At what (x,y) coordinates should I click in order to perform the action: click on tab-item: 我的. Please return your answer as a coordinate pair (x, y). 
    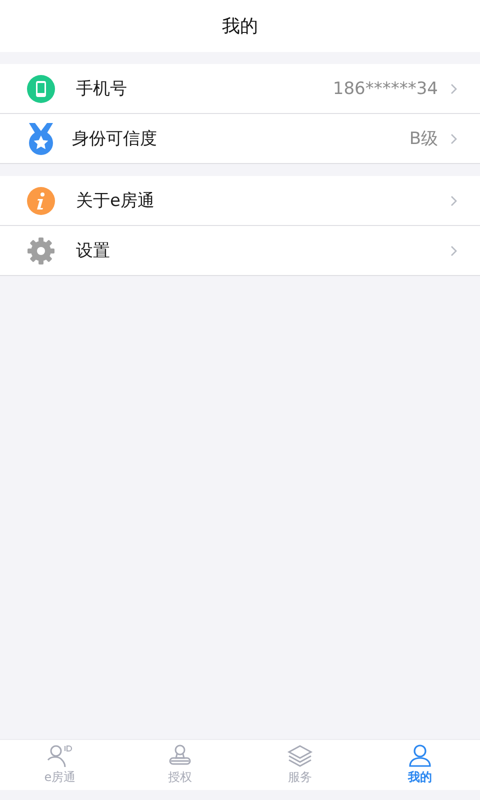
    Looking at the image, I should click on (420, 765).